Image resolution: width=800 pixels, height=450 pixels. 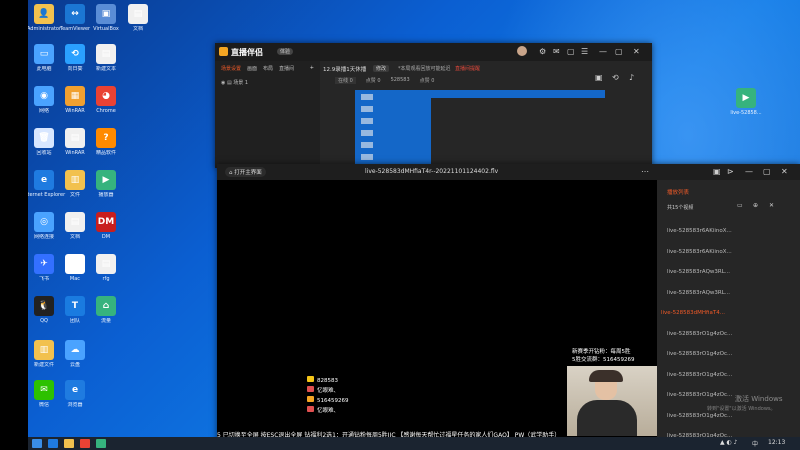 I want to click on app-icon: 🐧, so click(x=44, y=306).